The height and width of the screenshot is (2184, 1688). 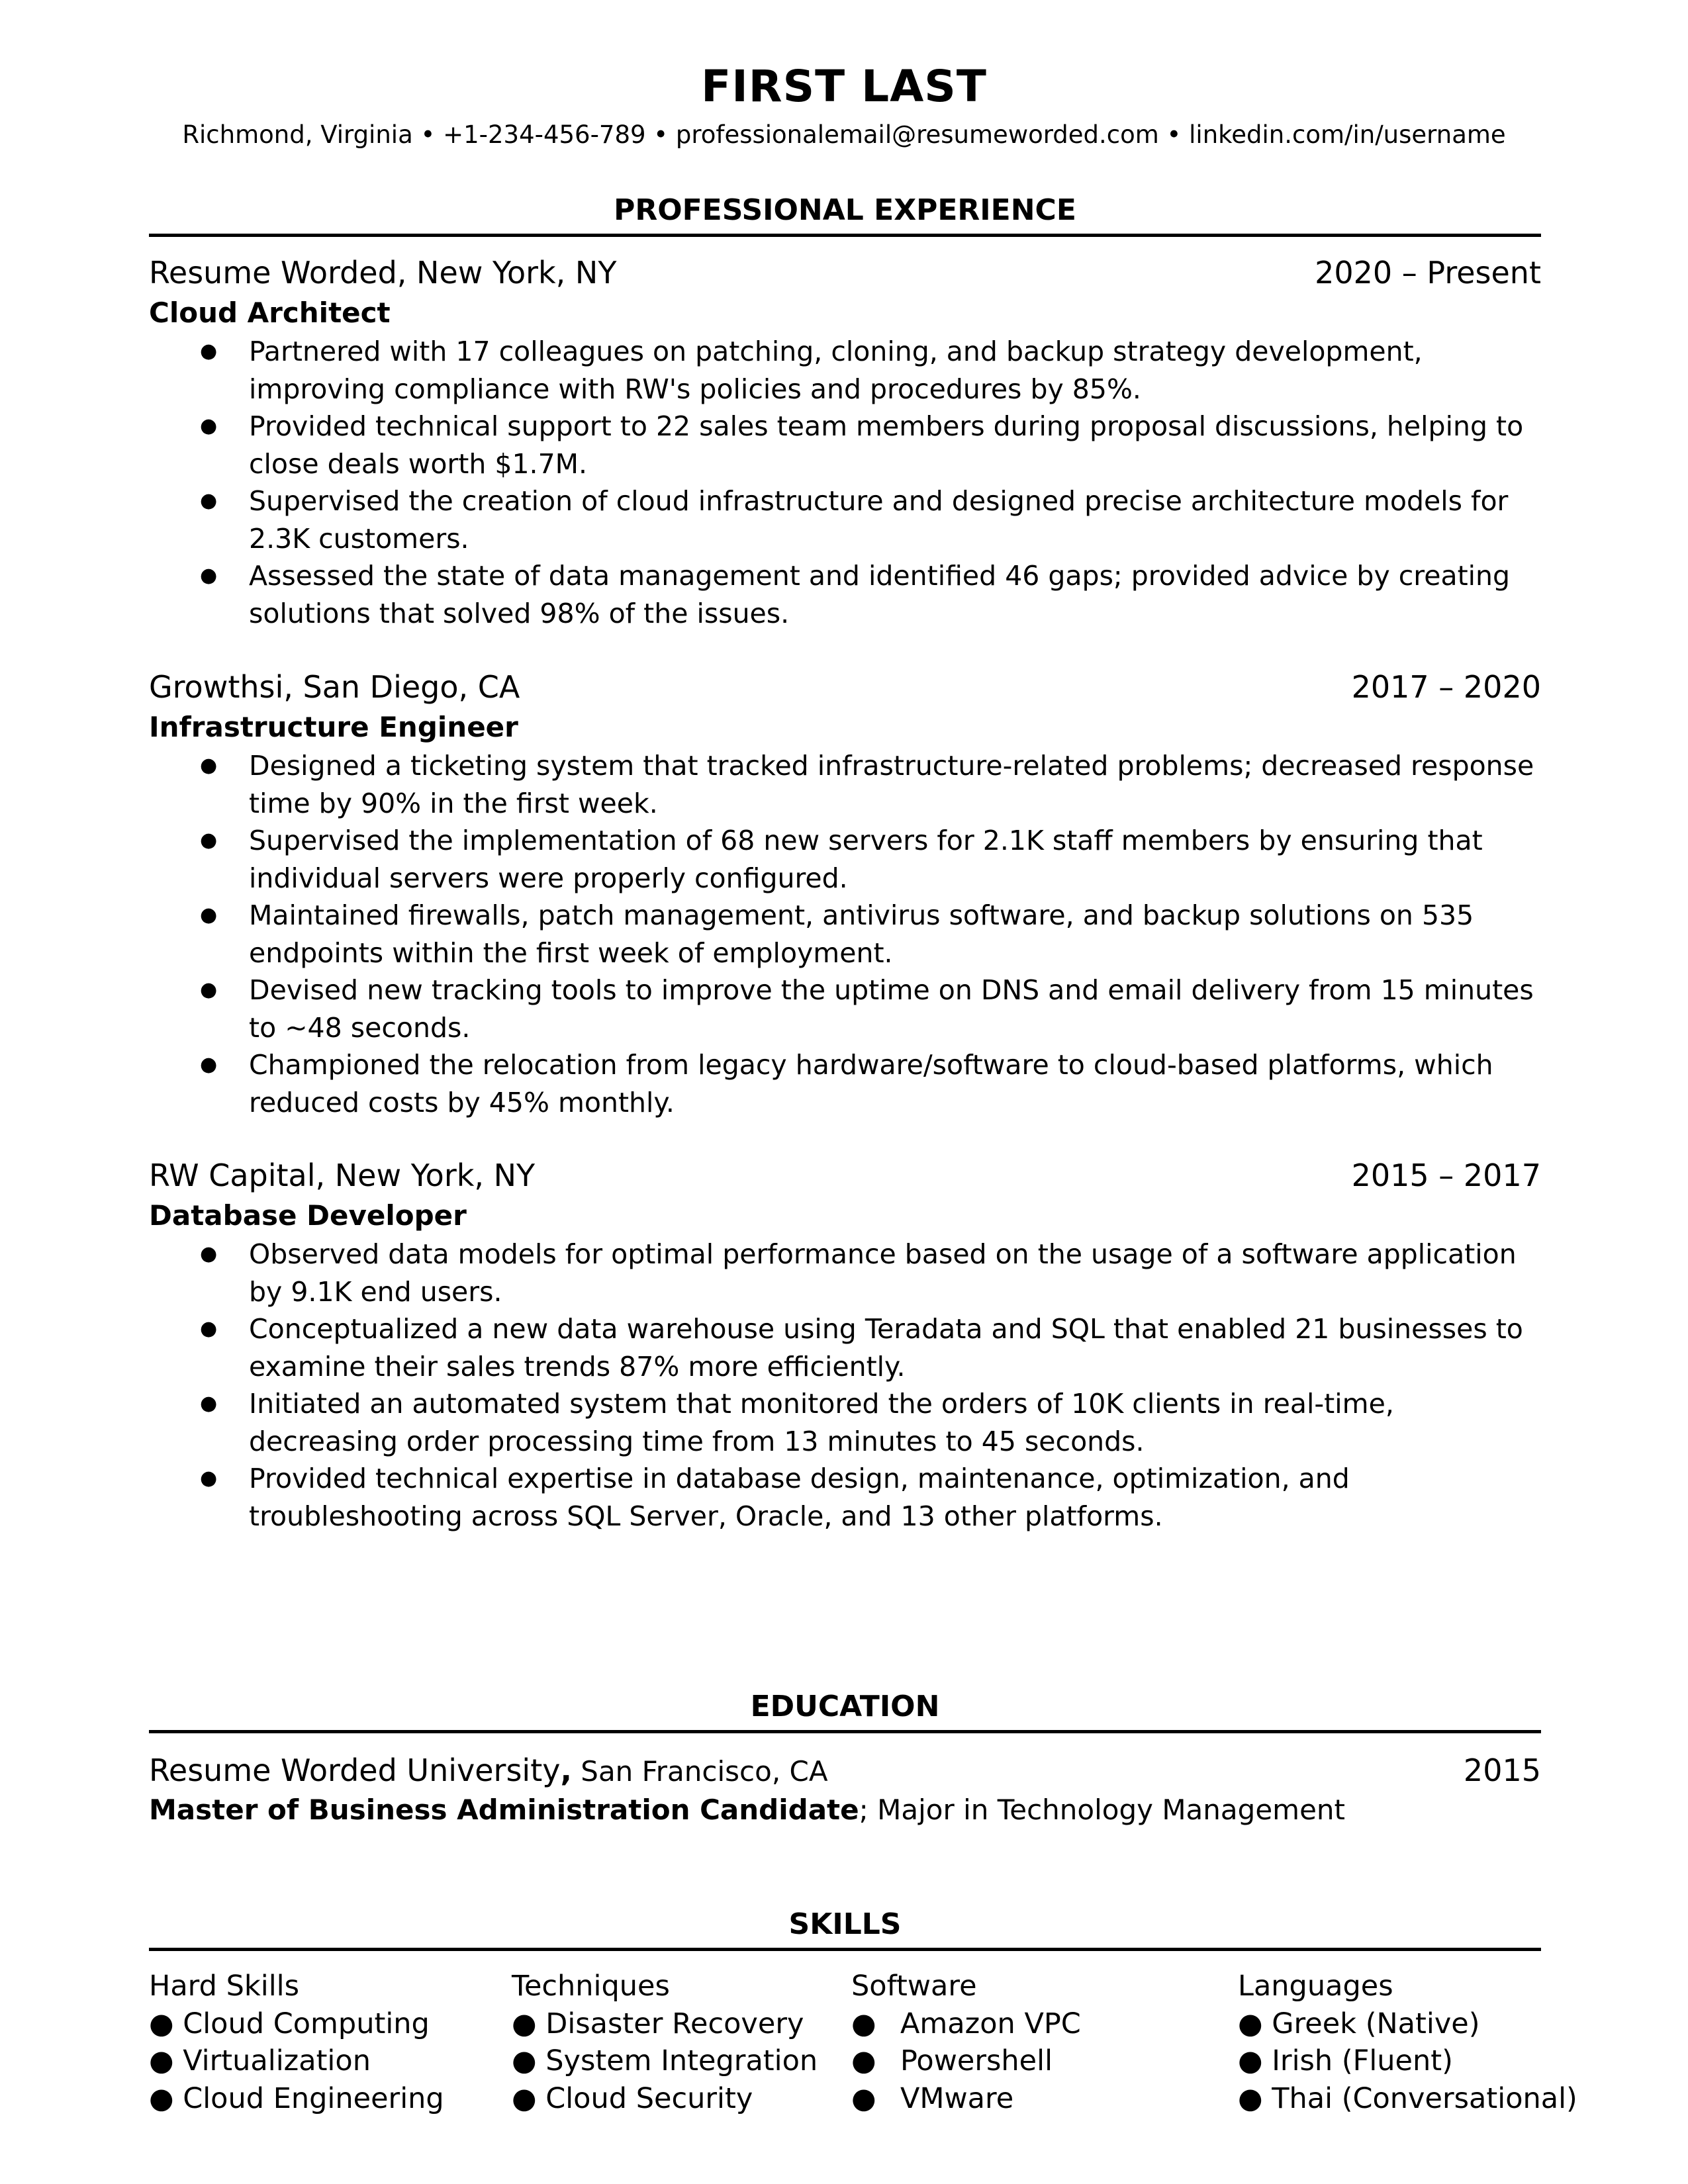 What do you see at coordinates (289, 2023) in the screenshot?
I see `skill-item: ● Cloud Computing` at bounding box center [289, 2023].